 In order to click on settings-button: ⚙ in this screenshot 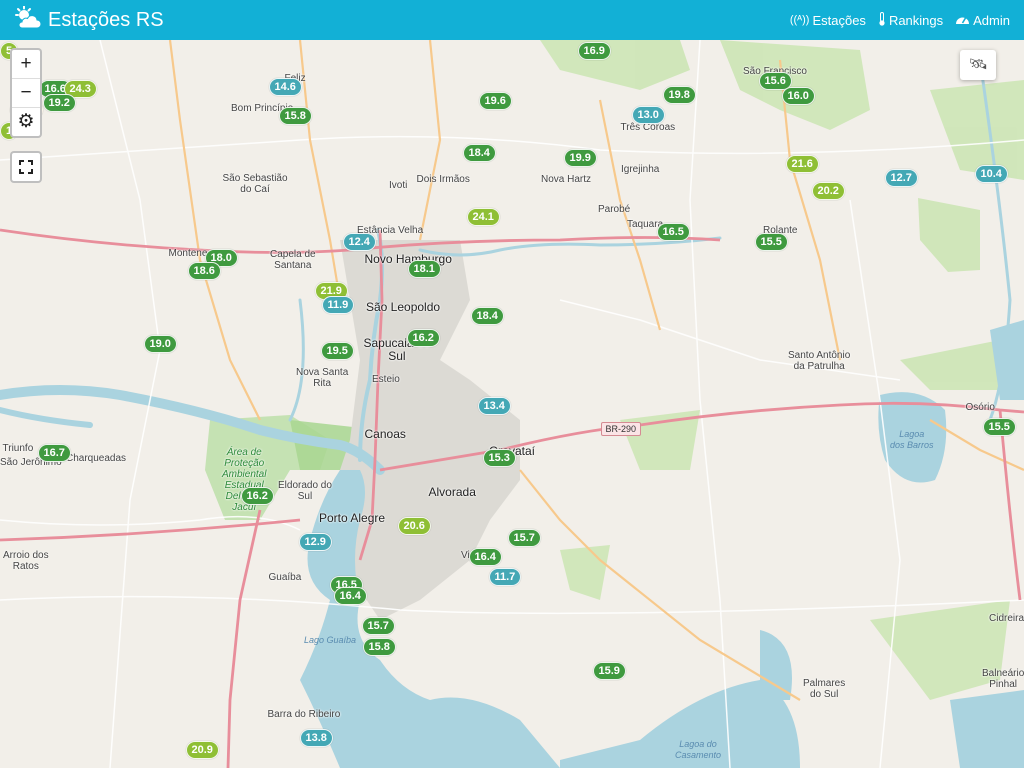, I will do `click(26, 122)`.